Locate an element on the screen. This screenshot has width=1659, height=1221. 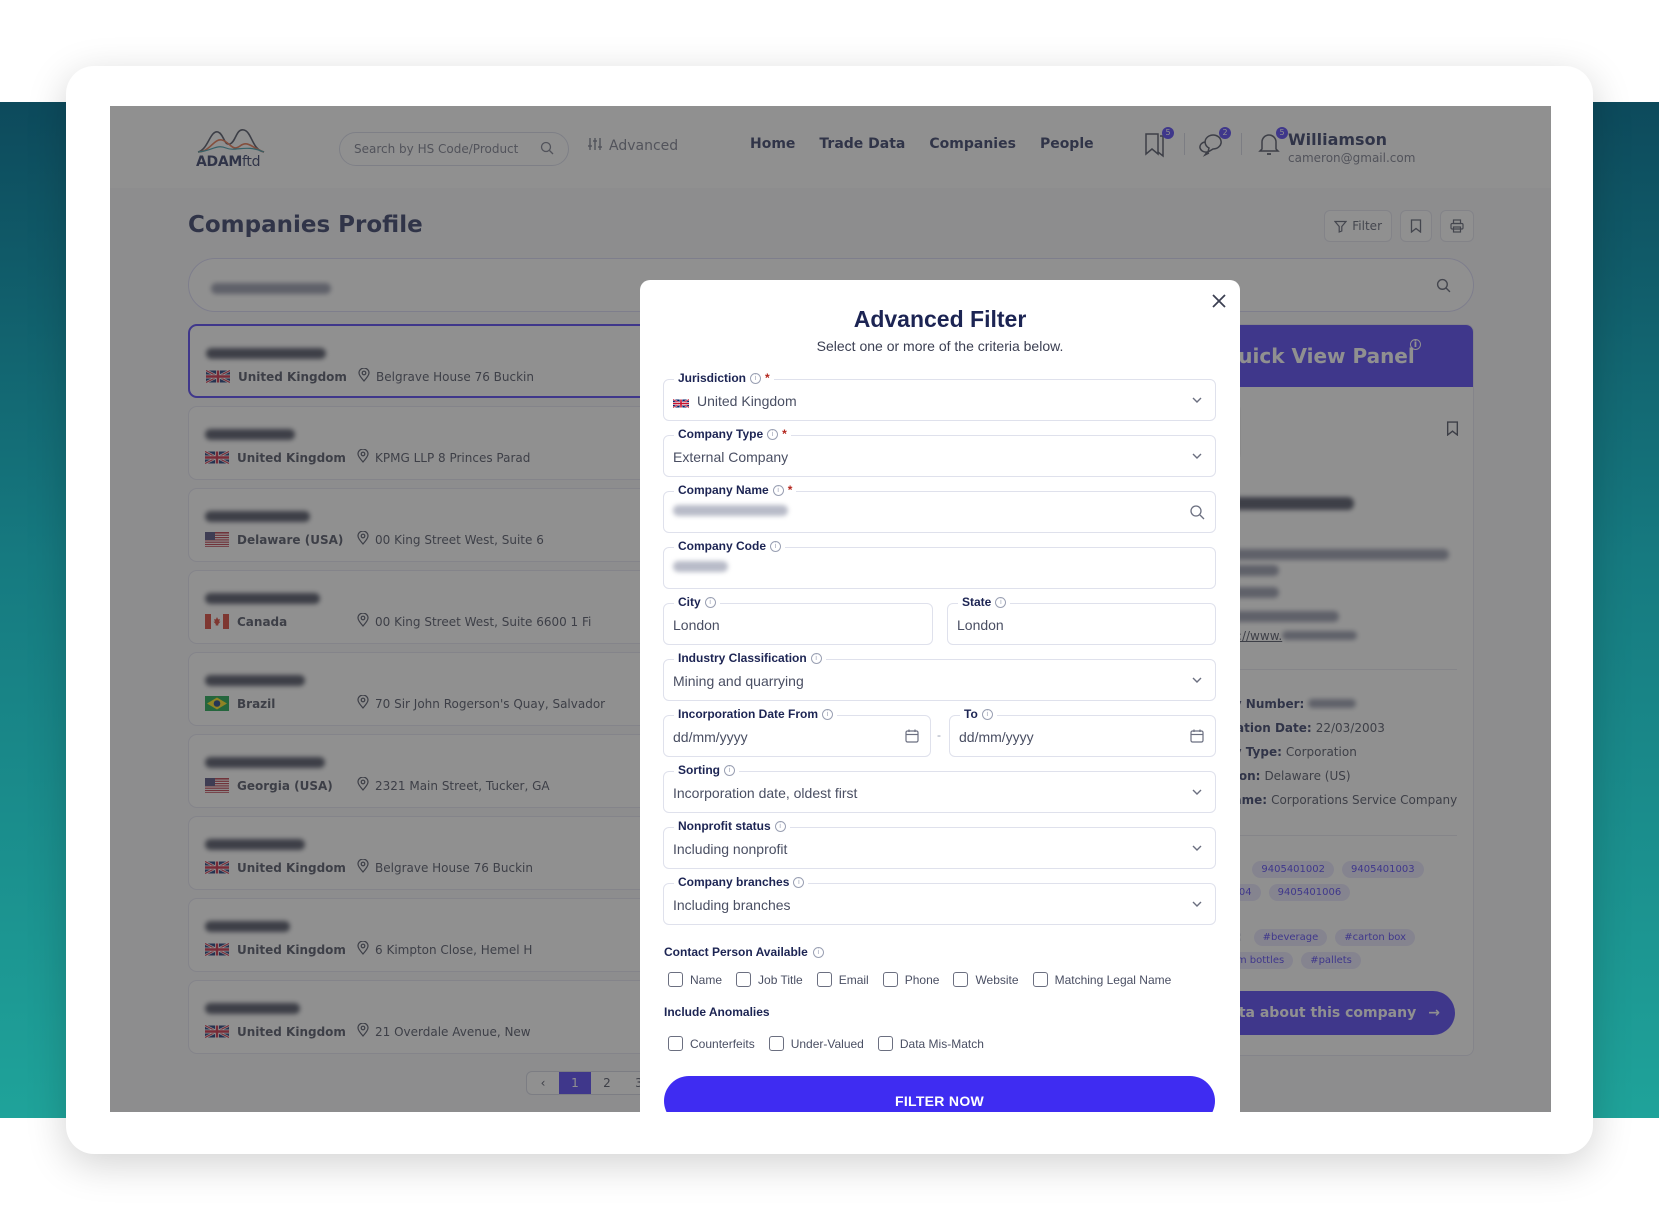
anomaly-options: Counterfeits Under-Valued Data Mis-Match is located at coordinates (826, 1043).